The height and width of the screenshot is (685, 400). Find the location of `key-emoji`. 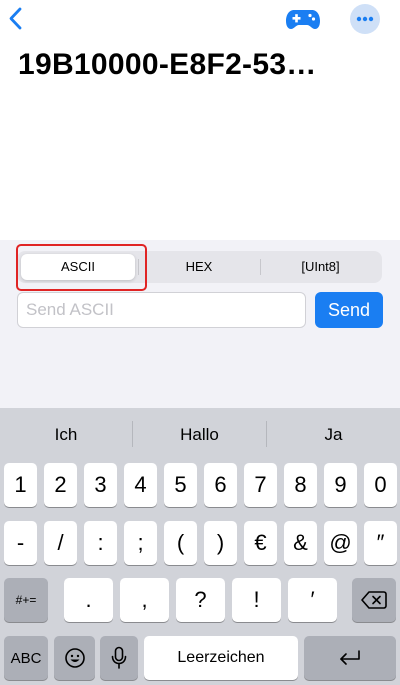

key-emoji is located at coordinates (74, 658).